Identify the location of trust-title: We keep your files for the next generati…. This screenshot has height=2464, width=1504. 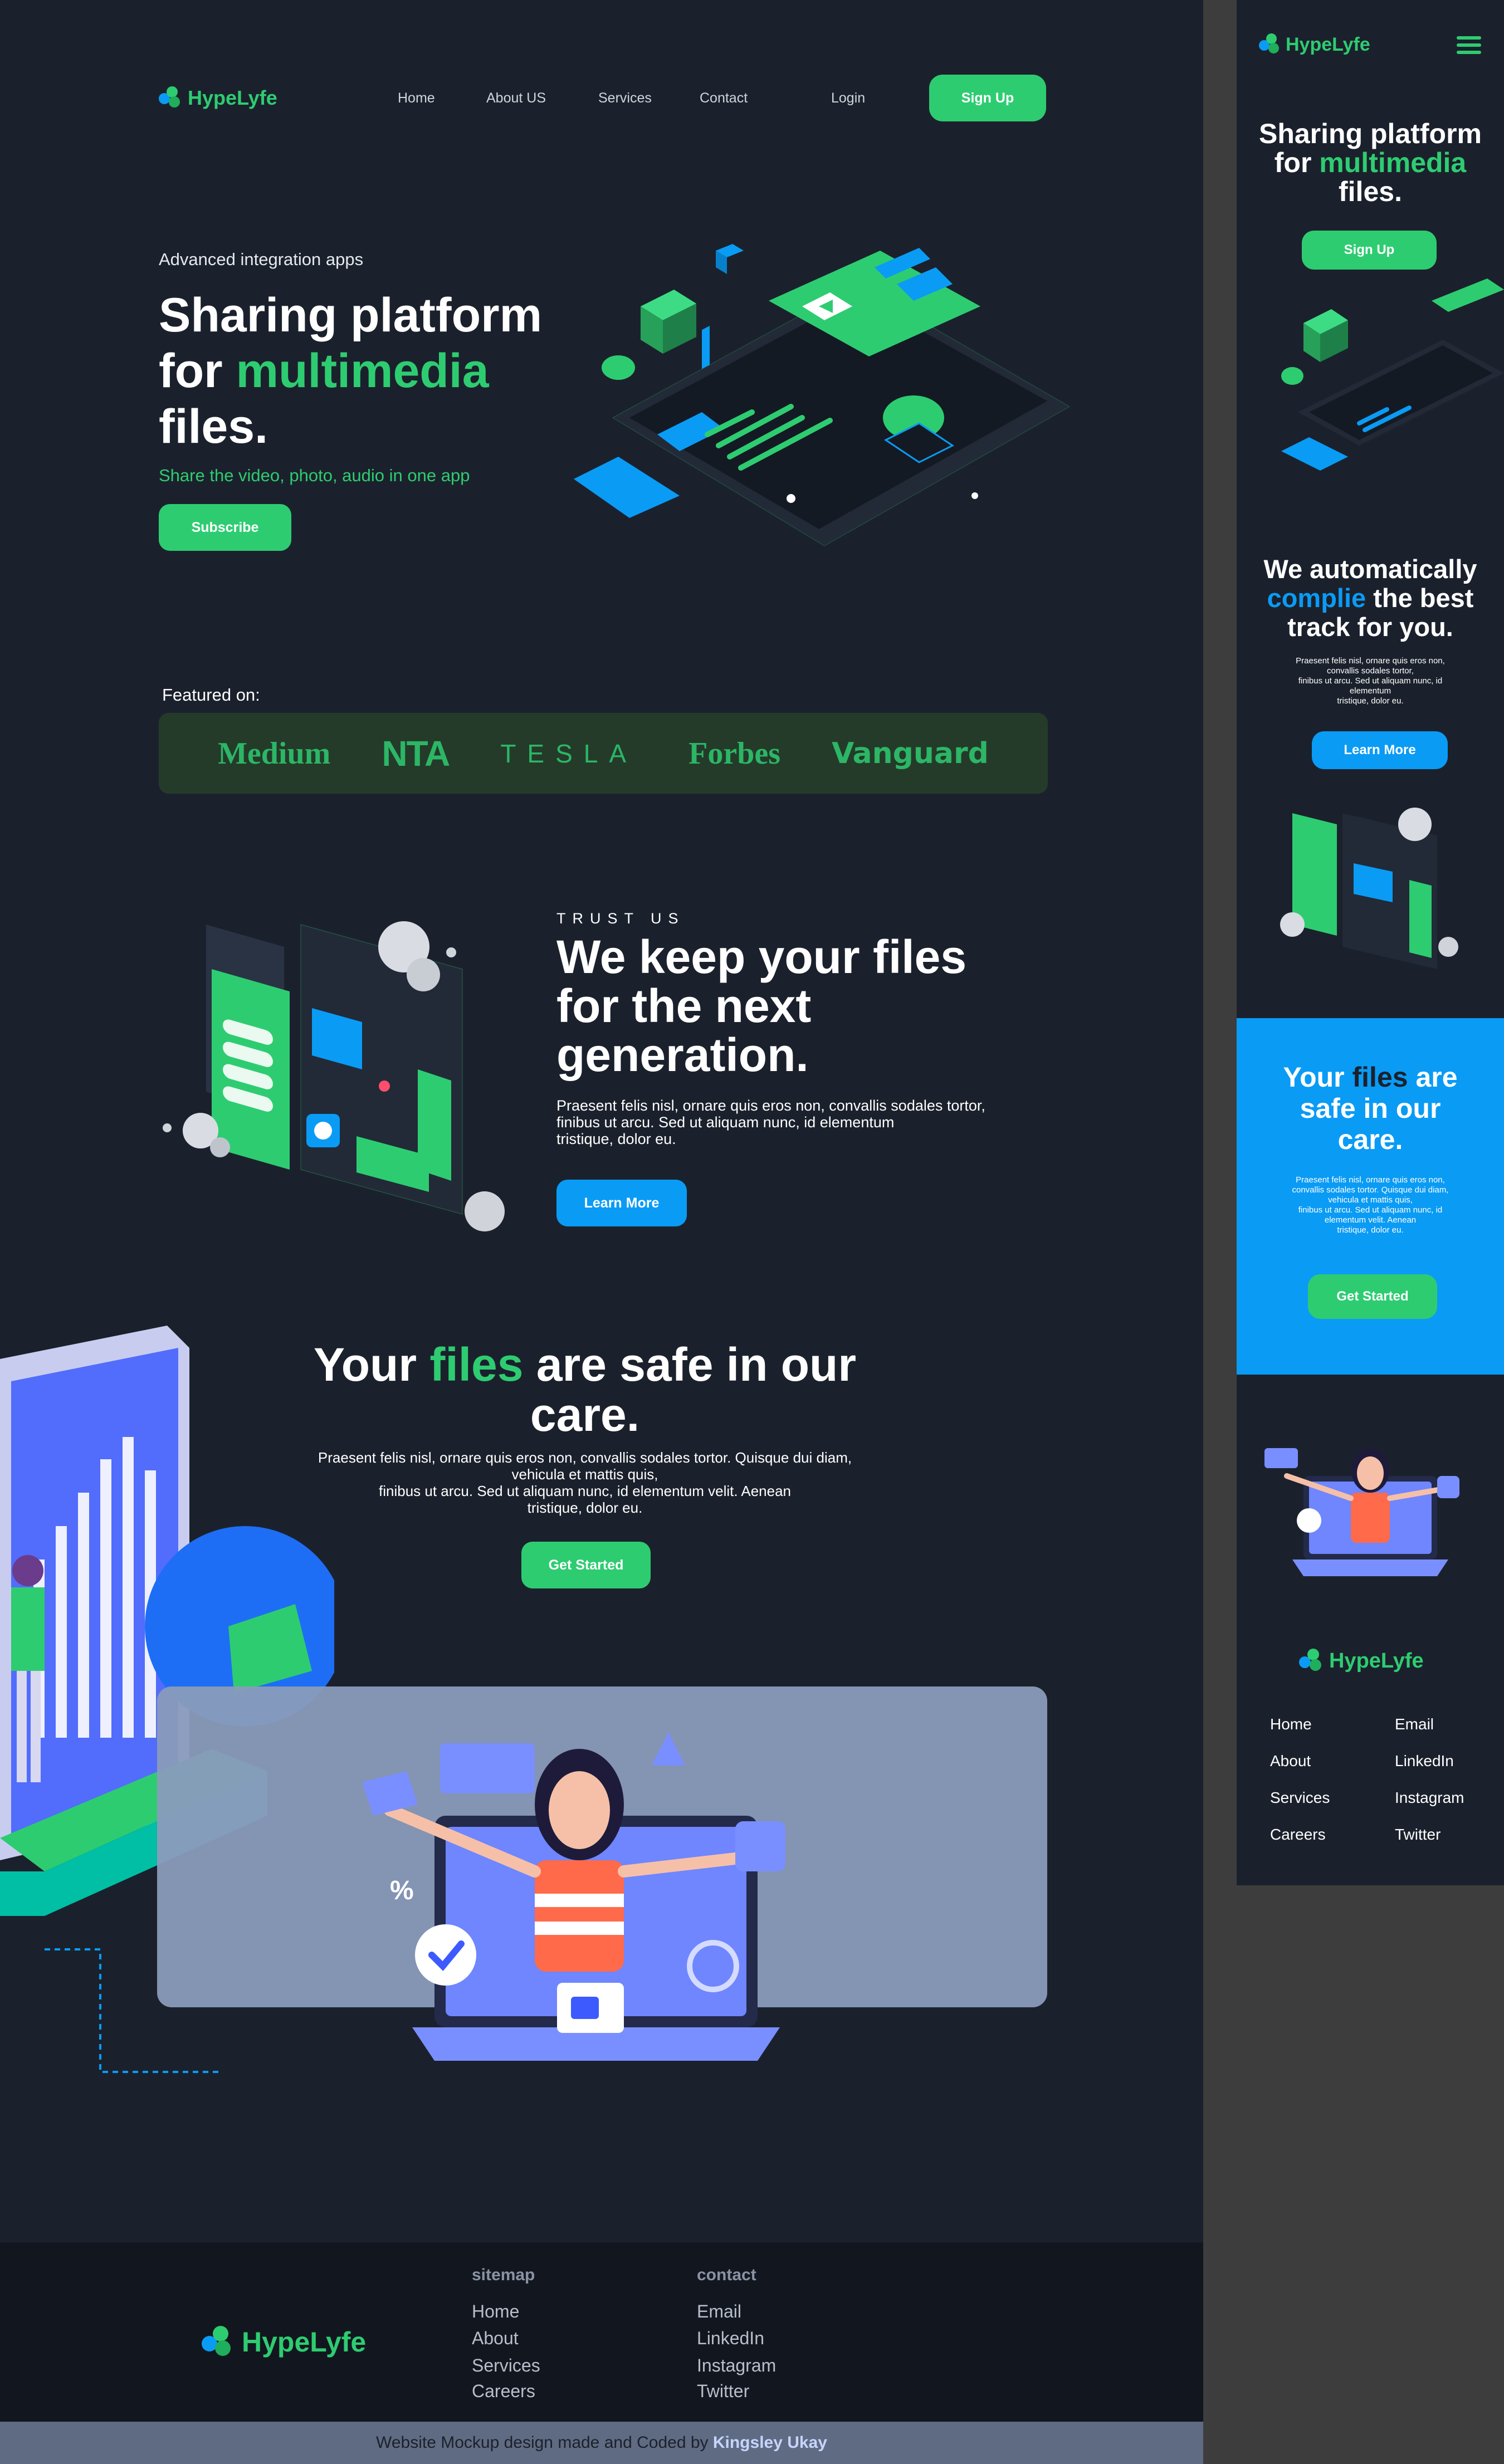
(761, 1006).